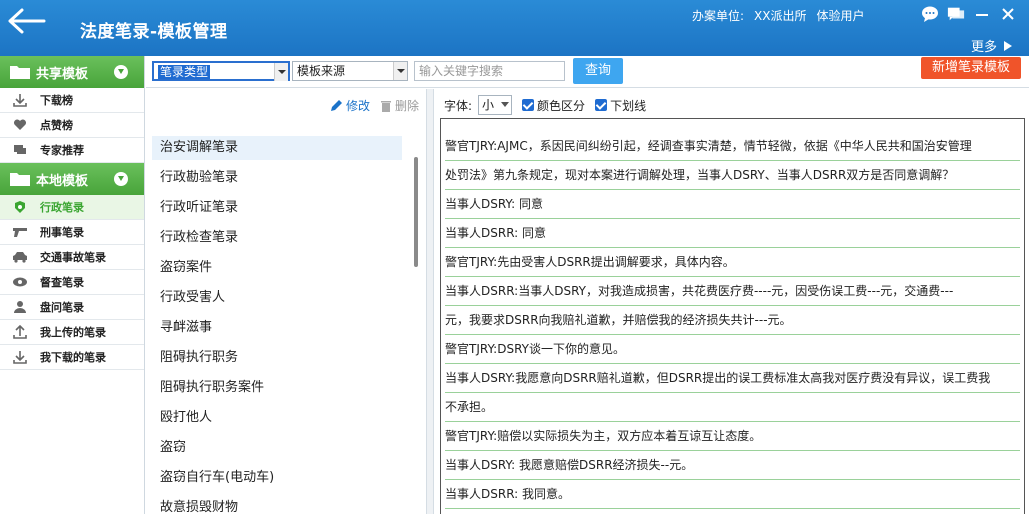 The height and width of the screenshot is (514, 1029). Describe the element at coordinates (732, 465) in the screenshot. I see `content-line: 当事人DSRY: 我愿意赔偿DSRR经济损失--元。` at that location.